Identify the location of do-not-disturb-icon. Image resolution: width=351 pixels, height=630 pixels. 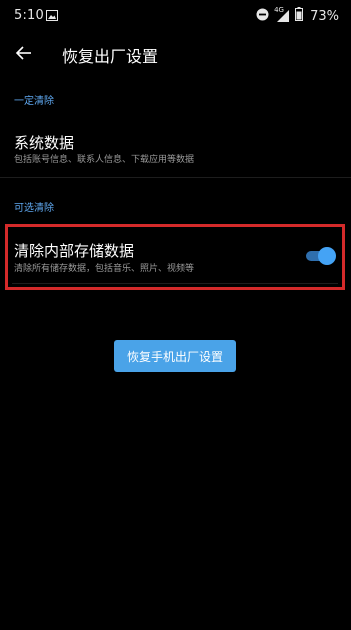
(262, 16).